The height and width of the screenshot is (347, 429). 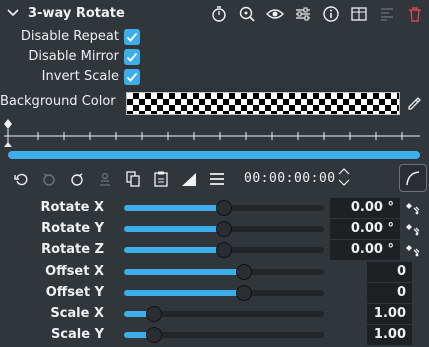 I want to click on rotate-x-slider-fill, so click(x=174, y=208).